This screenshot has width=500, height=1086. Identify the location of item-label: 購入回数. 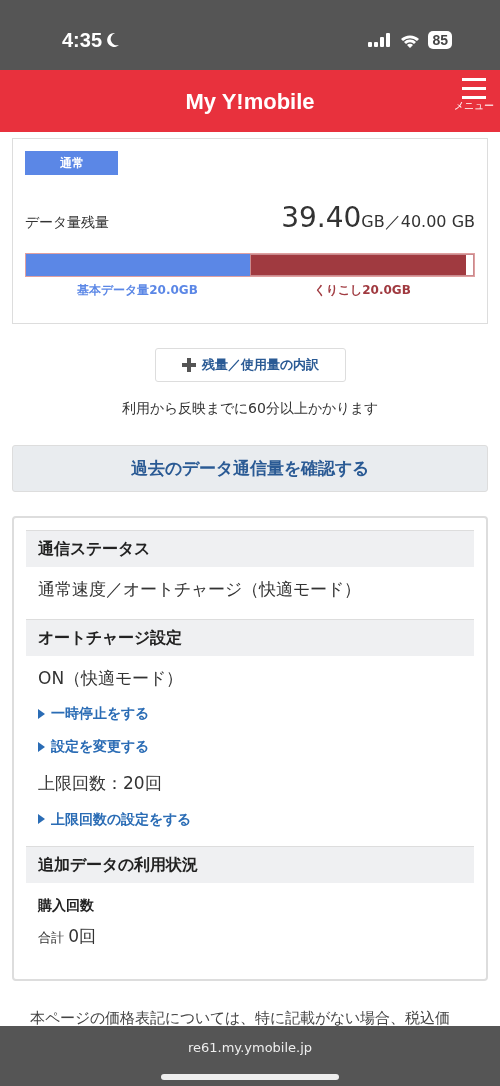
(66, 905).